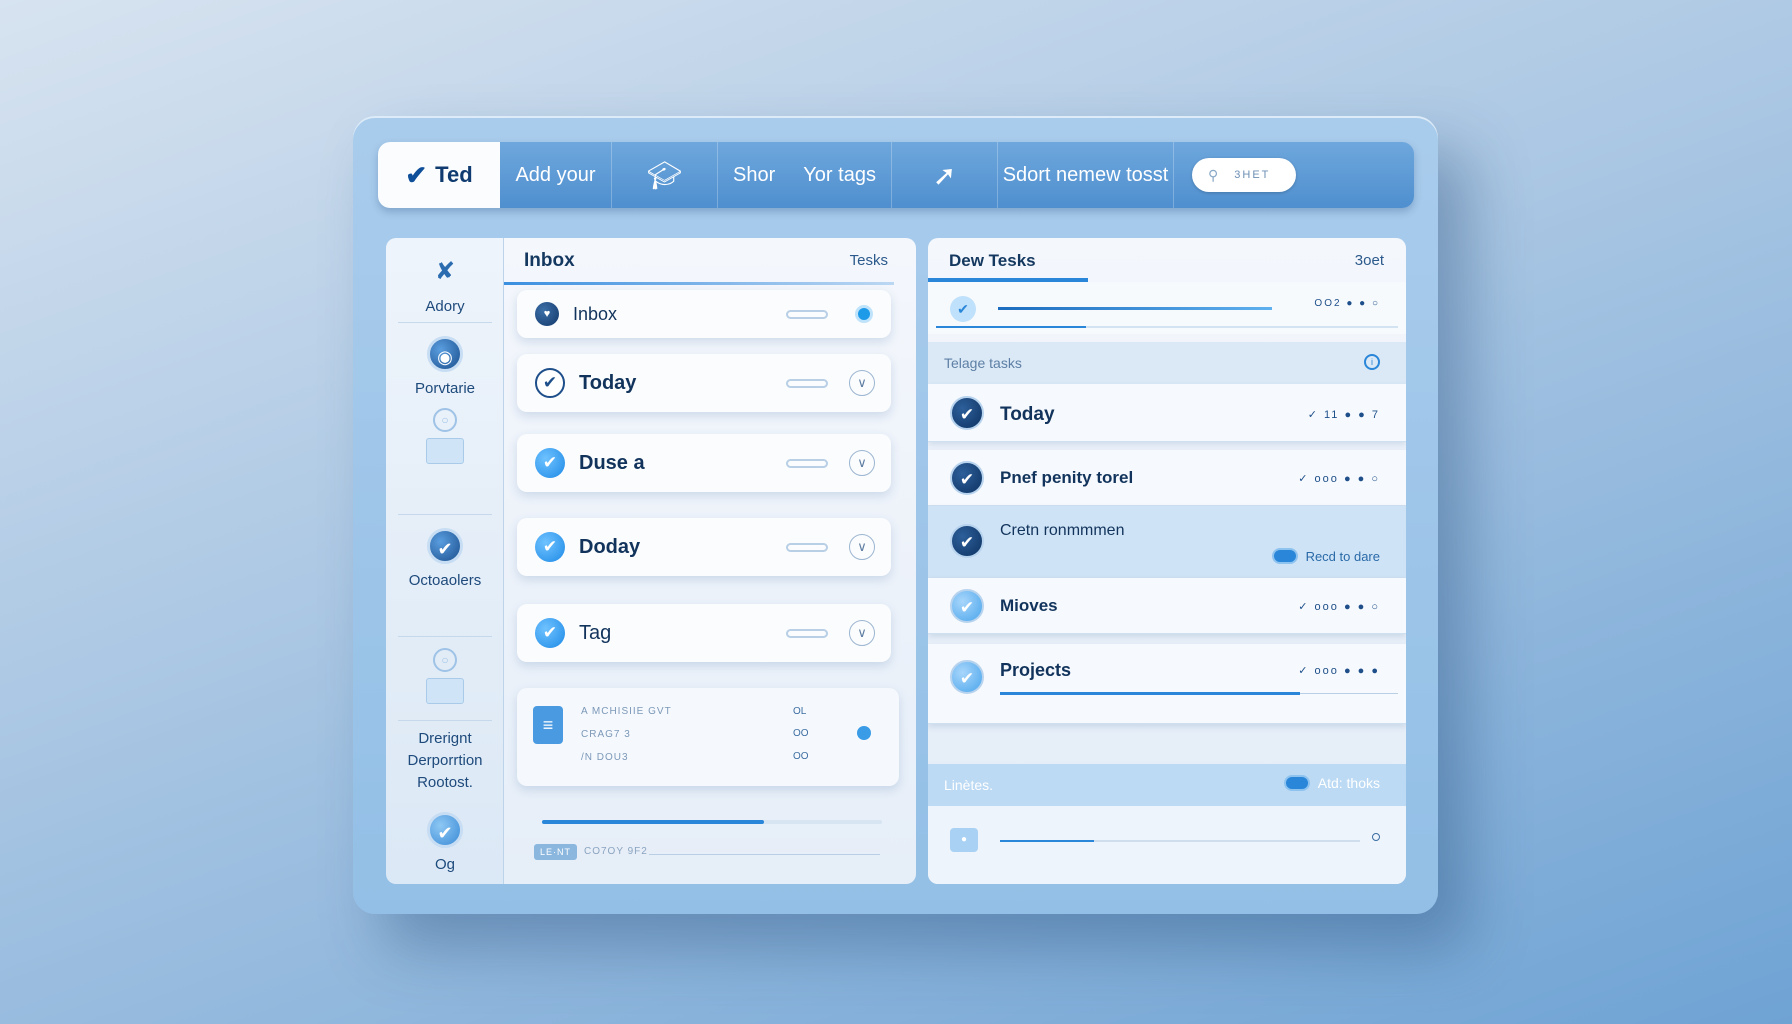 The width and height of the screenshot is (1792, 1024). What do you see at coordinates (665, 175) in the screenshot?
I see `graduation-cap-button: 🎓︎` at bounding box center [665, 175].